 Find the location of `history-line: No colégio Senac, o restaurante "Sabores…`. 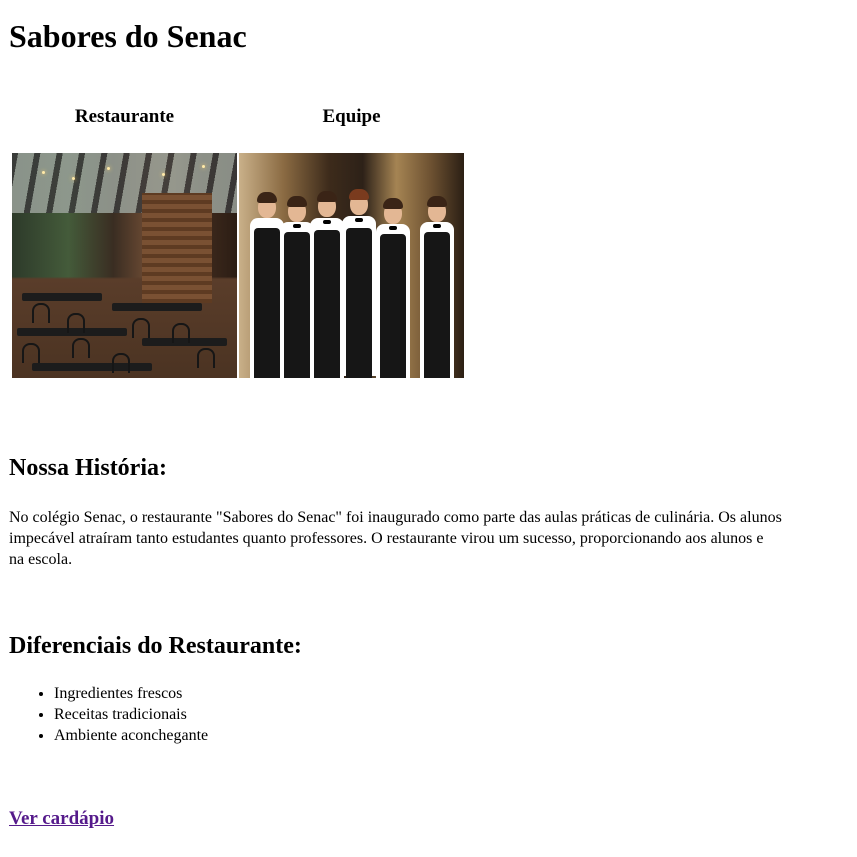

history-line: No colégio Senac, o restaurante "Sabores… is located at coordinates (395, 517).